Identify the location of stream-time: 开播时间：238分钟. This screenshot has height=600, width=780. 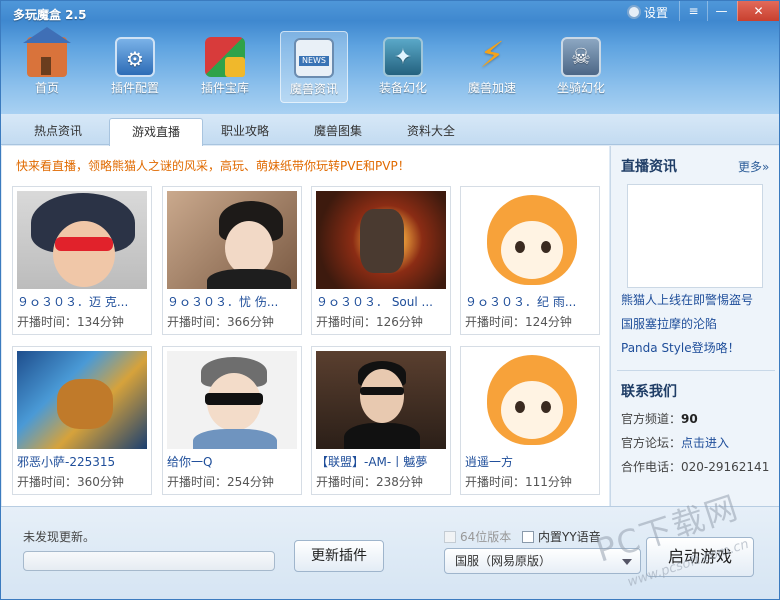
(369, 482).